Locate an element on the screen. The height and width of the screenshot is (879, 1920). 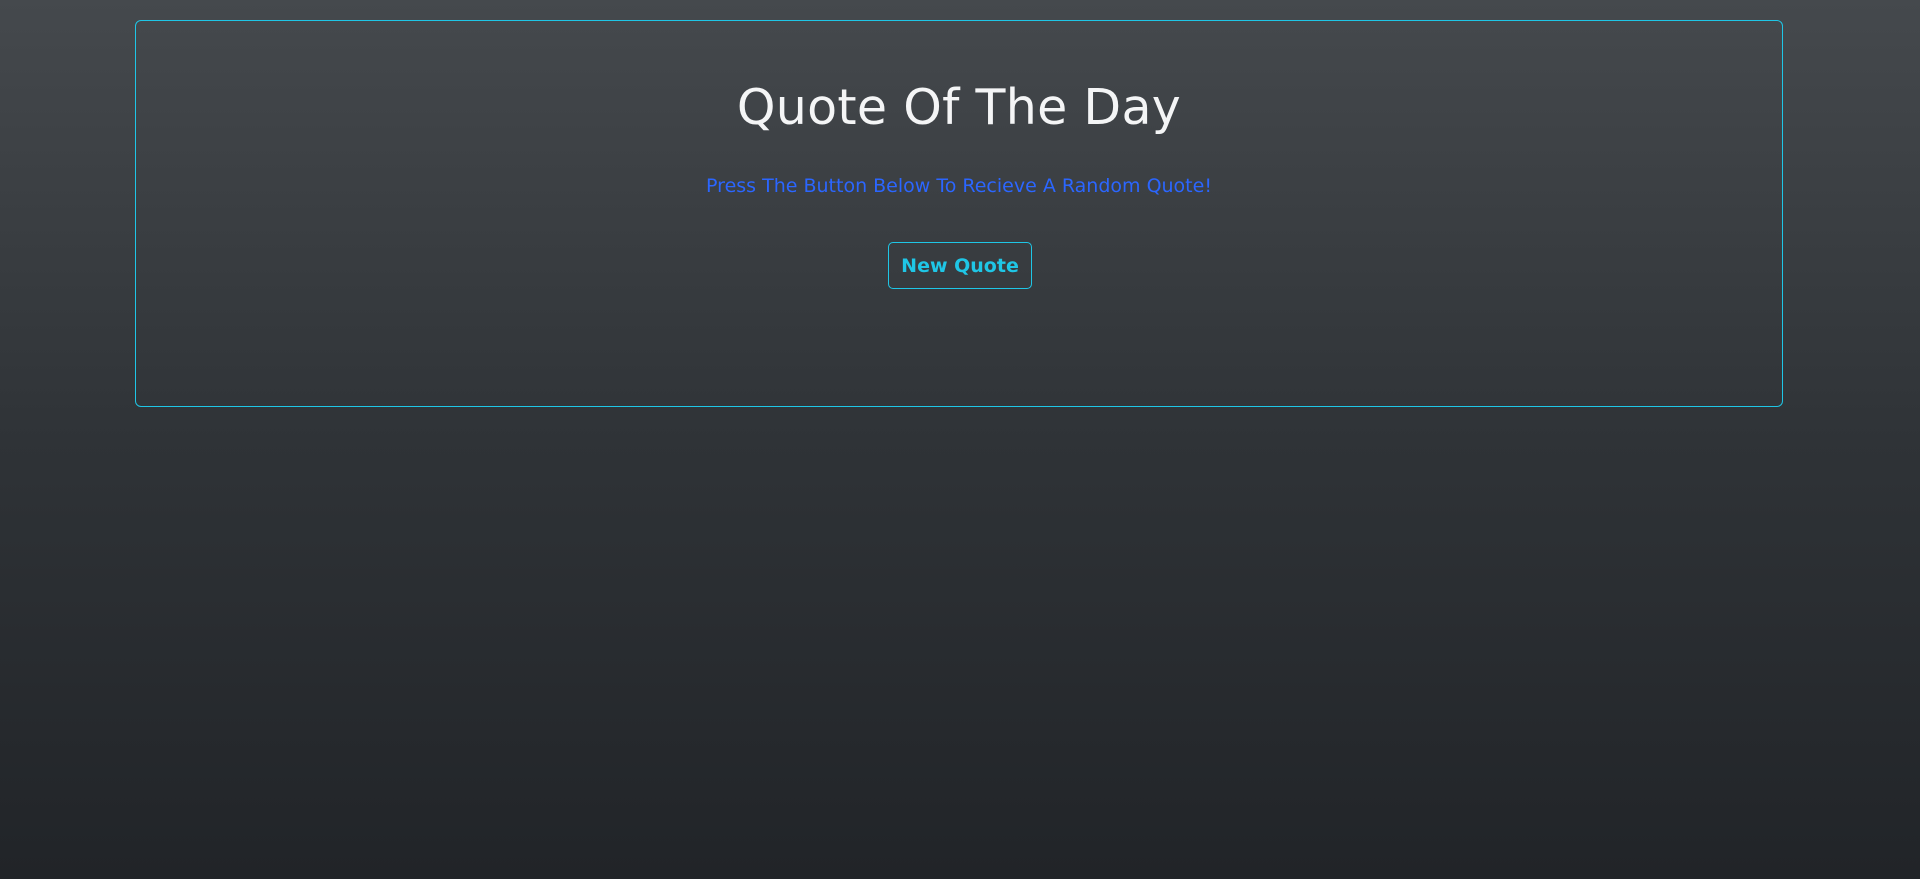
new-quote-button: New Quote is located at coordinates (960, 265).